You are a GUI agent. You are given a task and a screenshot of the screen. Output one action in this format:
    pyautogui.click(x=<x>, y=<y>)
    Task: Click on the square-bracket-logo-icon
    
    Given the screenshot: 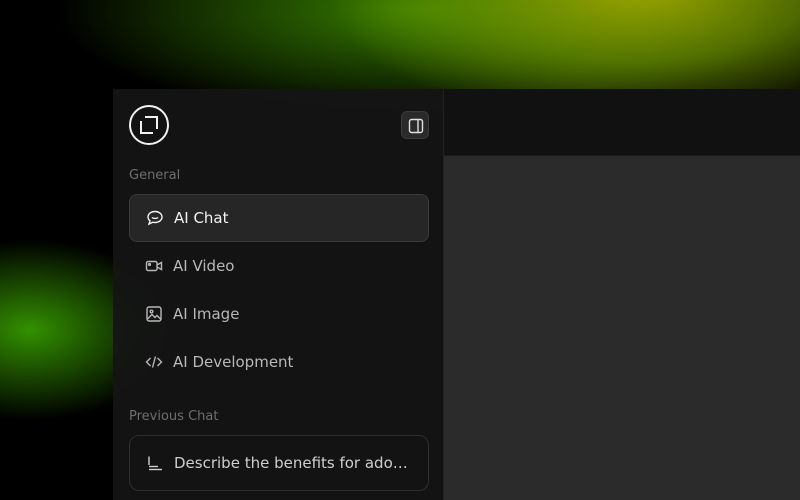 What is the action you would take?
    pyautogui.click(x=149, y=125)
    